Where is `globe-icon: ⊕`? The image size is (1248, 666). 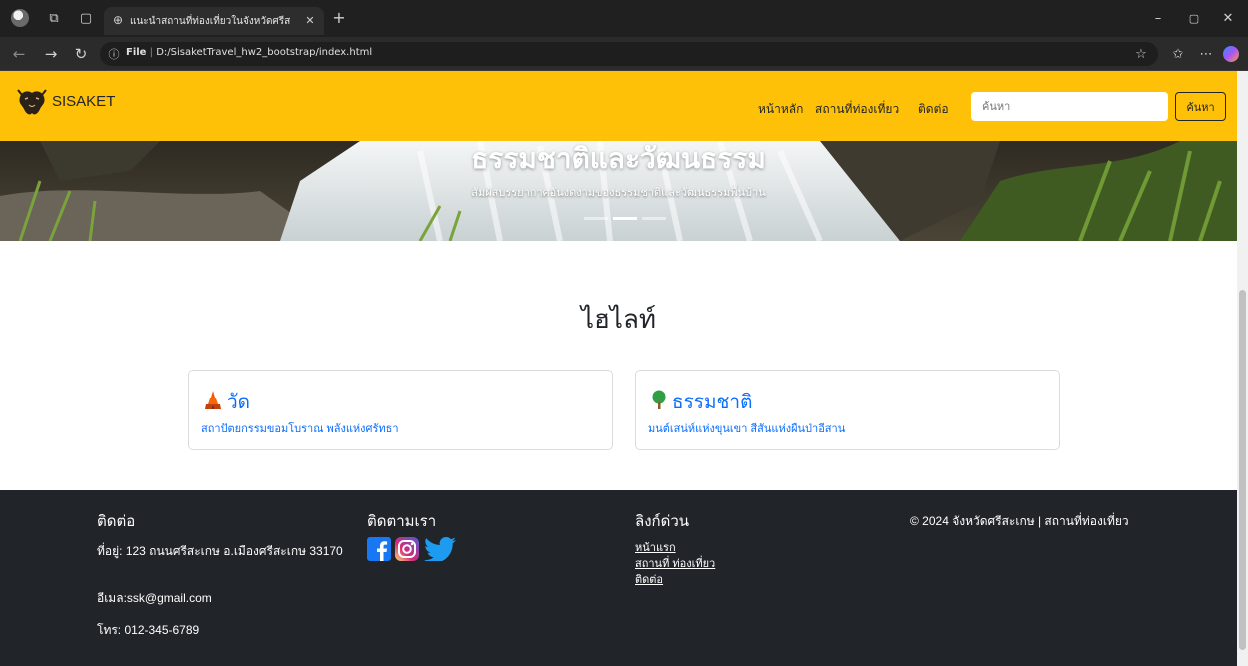
globe-icon: ⊕ is located at coordinates (118, 20).